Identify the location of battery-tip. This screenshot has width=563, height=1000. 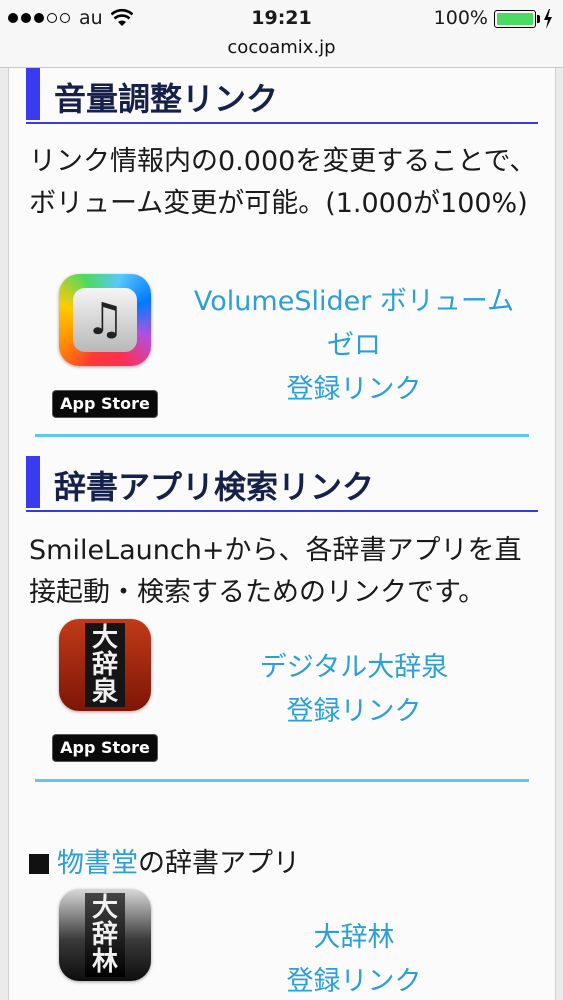
(538, 19).